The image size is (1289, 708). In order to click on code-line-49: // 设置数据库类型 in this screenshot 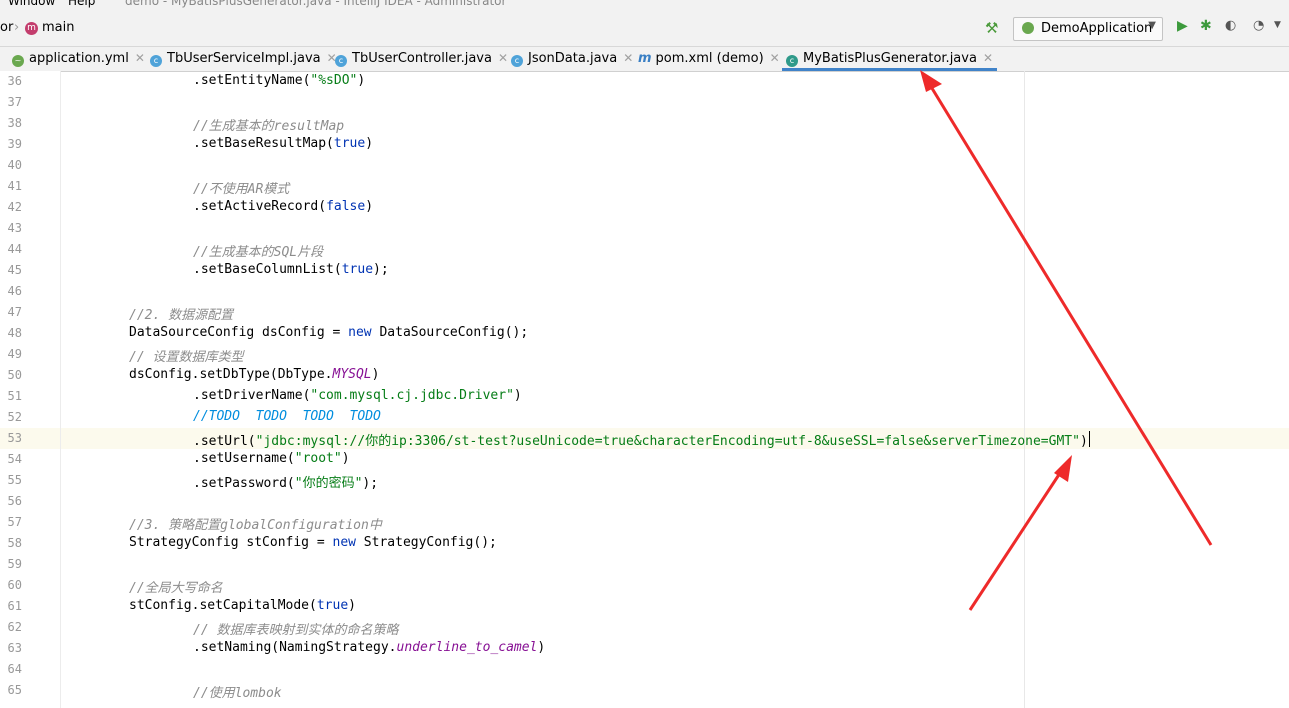, I will do `click(186, 357)`.